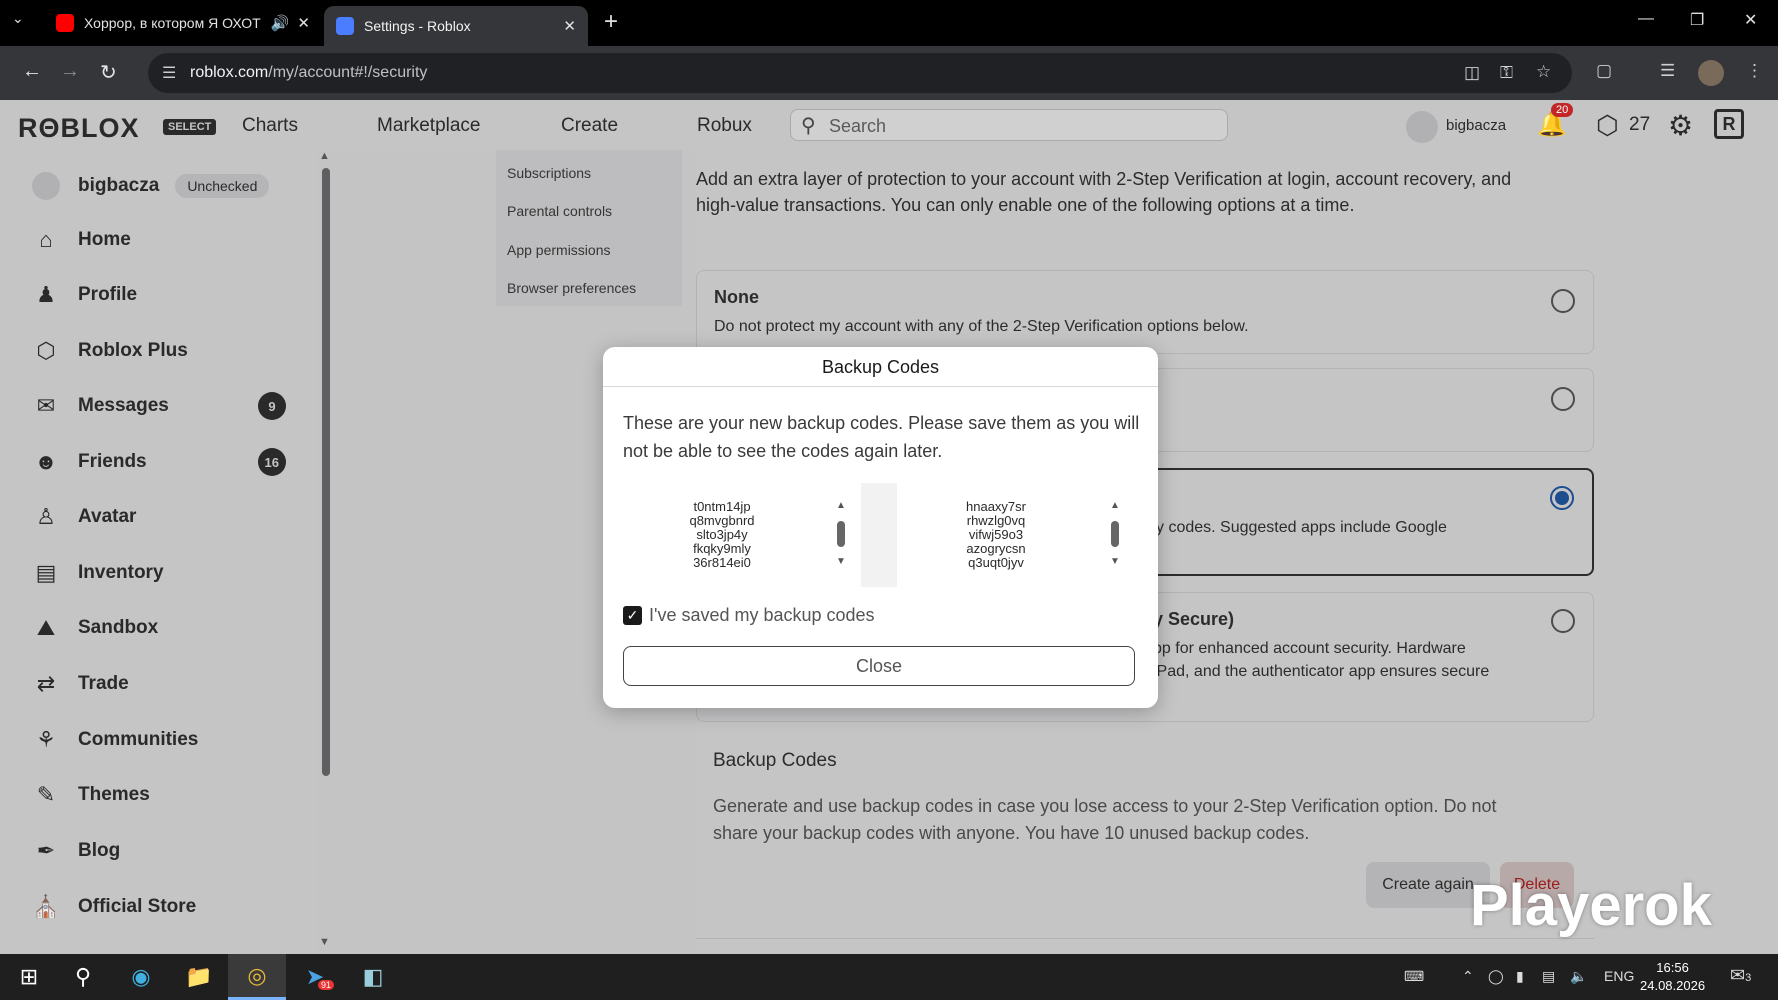 This screenshot has width=1778, height=1000. Describe the element at coordinates (1740, 975) in the screenshot. I see `notification-center-icon: ✉3` at that location.